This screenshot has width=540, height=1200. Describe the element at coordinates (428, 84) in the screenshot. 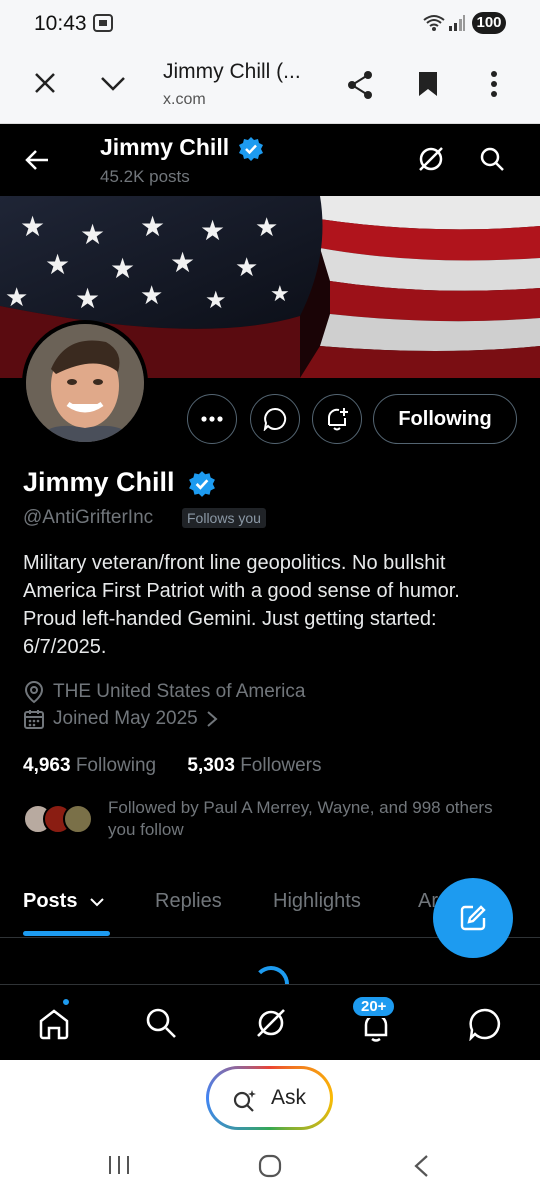

I see `bookmark-icon` at that location.